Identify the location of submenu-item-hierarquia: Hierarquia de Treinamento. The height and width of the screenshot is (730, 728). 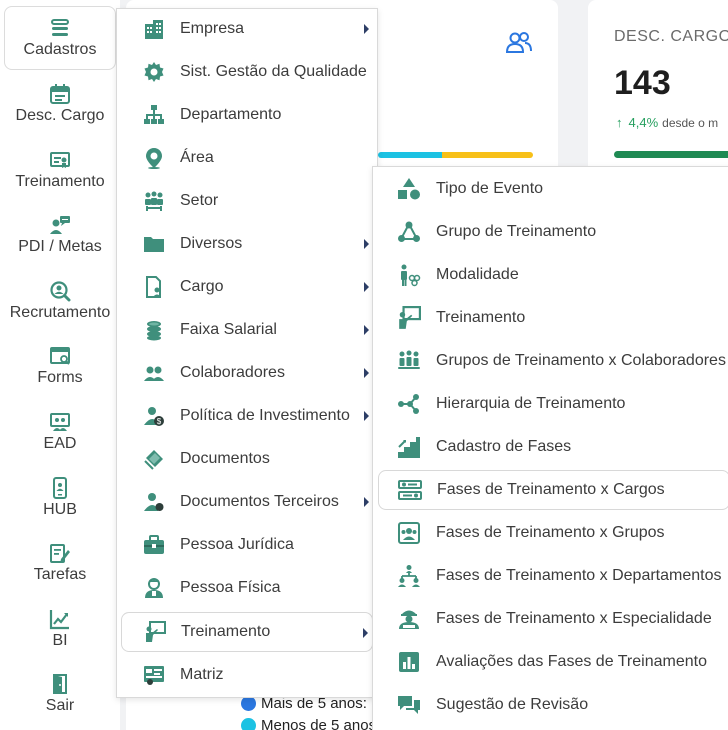
(553, 404).